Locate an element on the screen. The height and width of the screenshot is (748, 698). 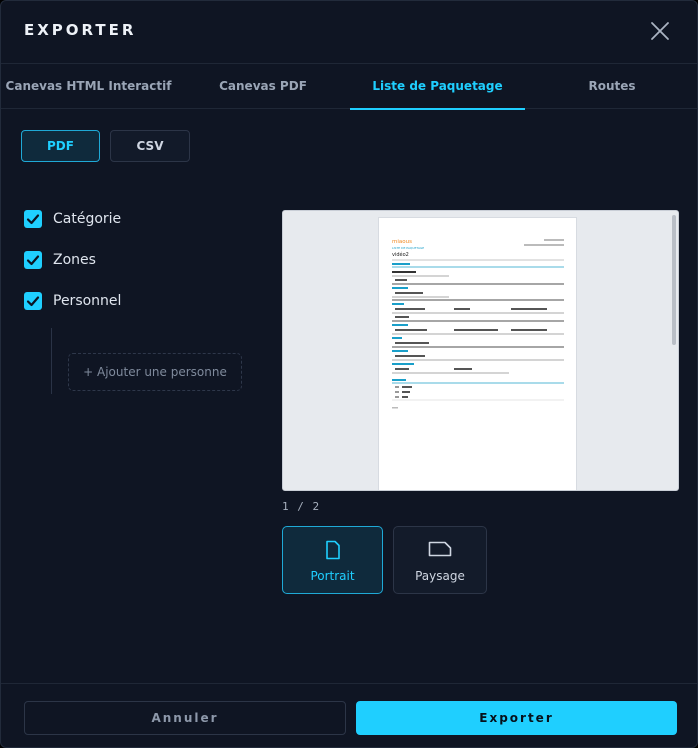
portrait-page-icon is located at coordinates (333, 552).